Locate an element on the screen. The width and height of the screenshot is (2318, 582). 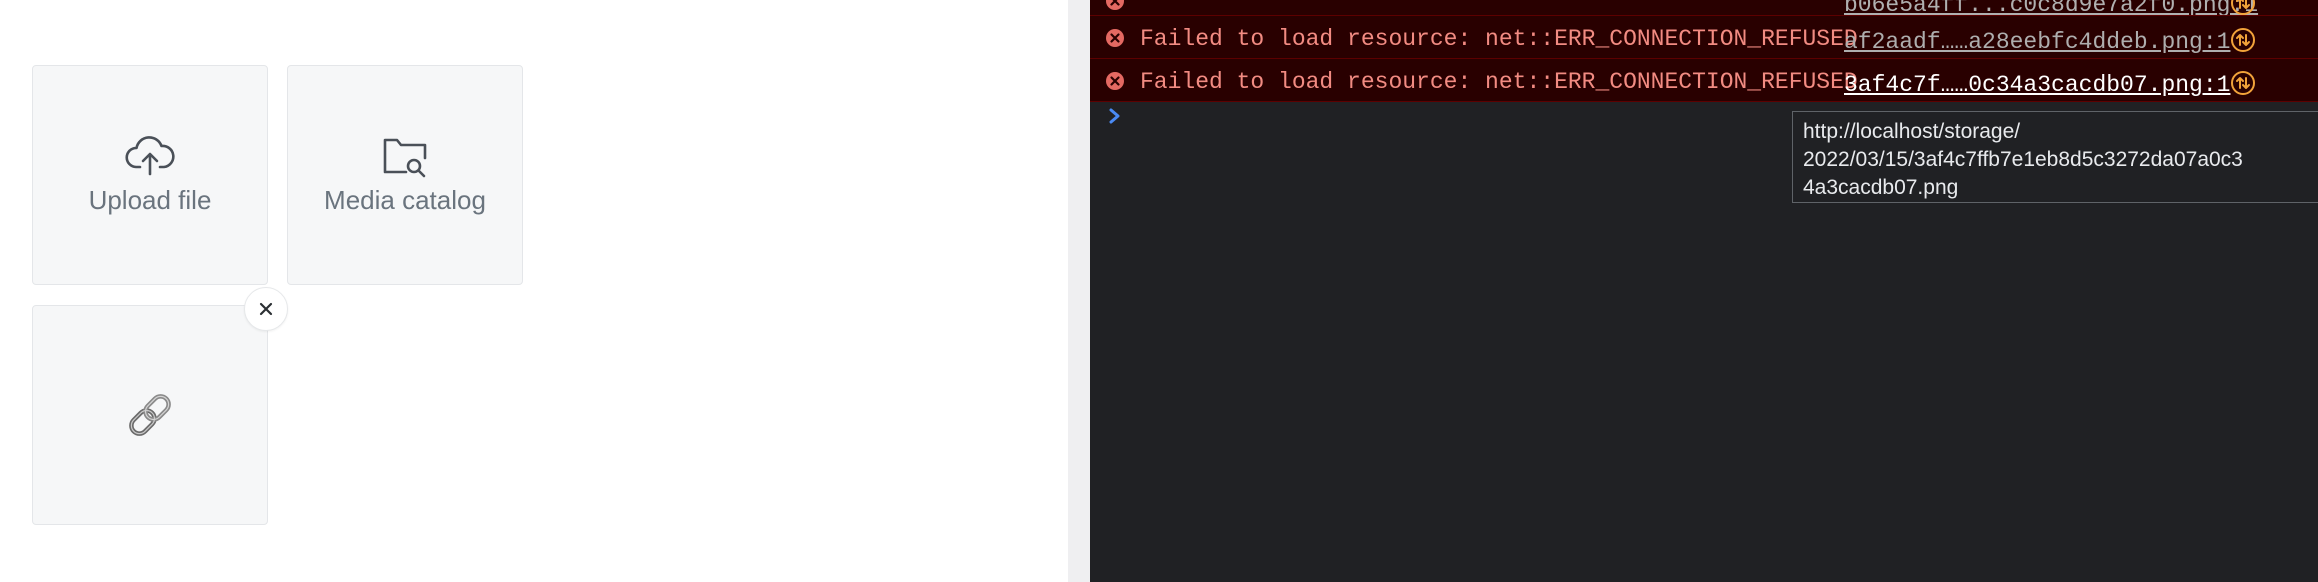
link-icon is located at coordinates (150, 415).